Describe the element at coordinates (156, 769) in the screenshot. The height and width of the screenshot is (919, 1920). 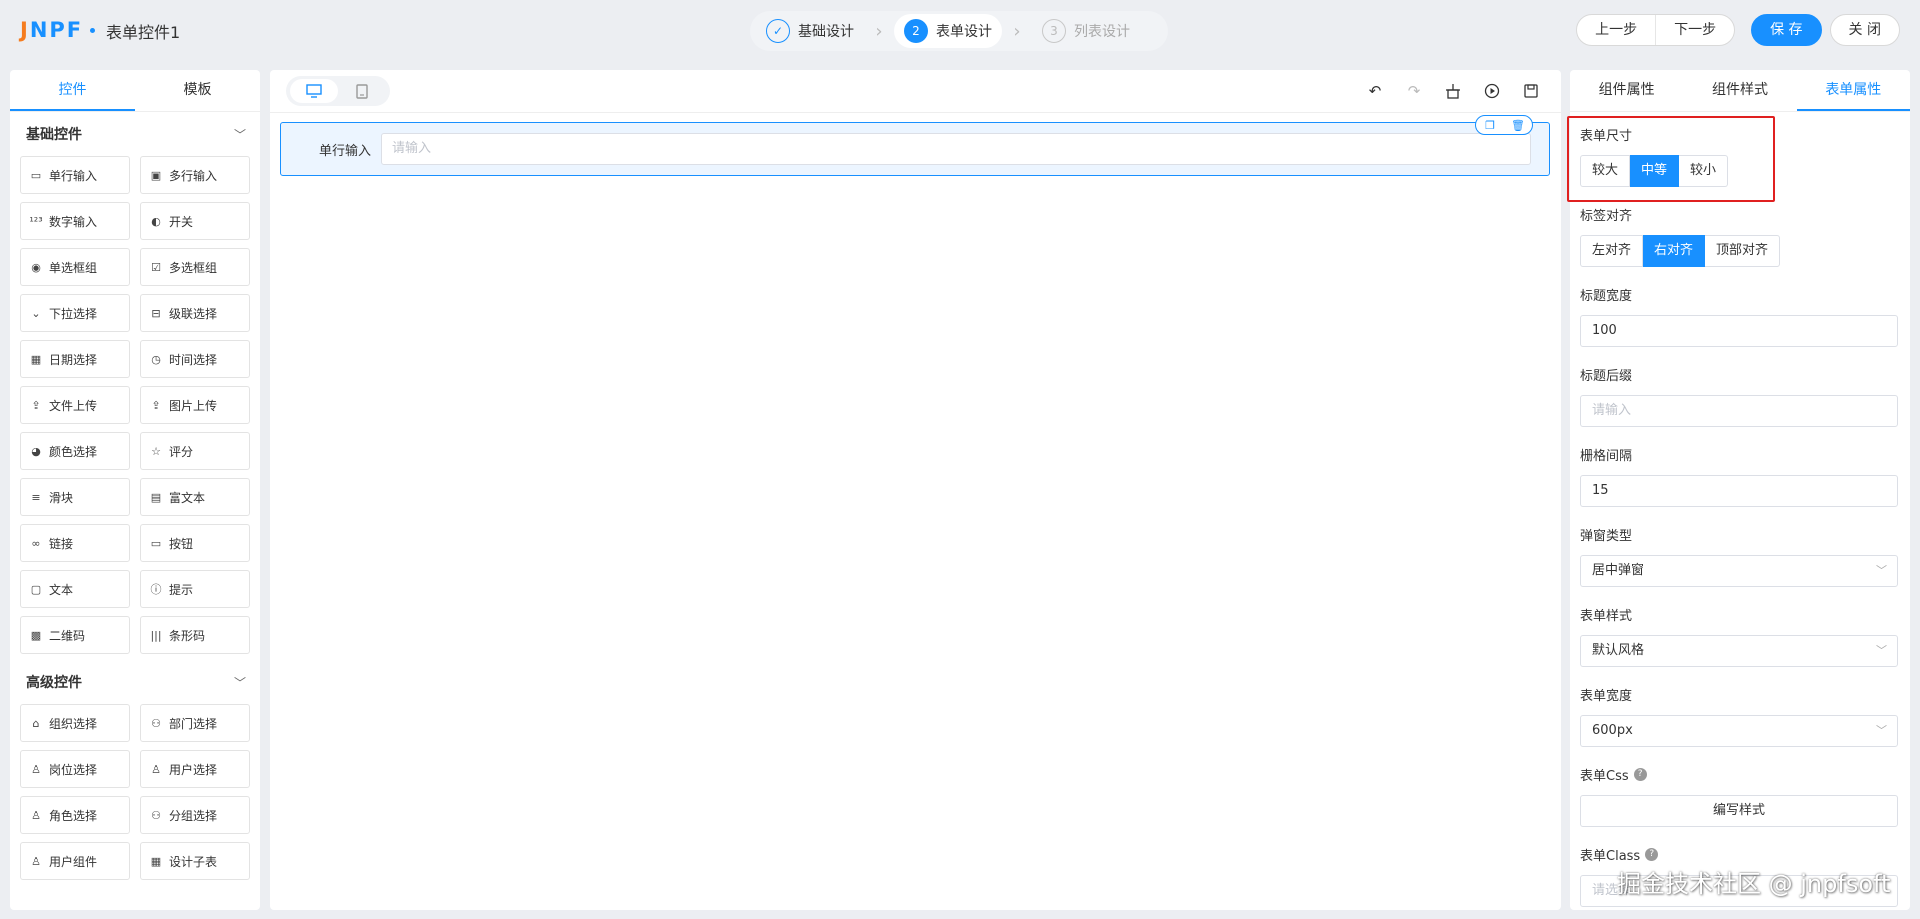
I see `user-icon: ♙` at that location.